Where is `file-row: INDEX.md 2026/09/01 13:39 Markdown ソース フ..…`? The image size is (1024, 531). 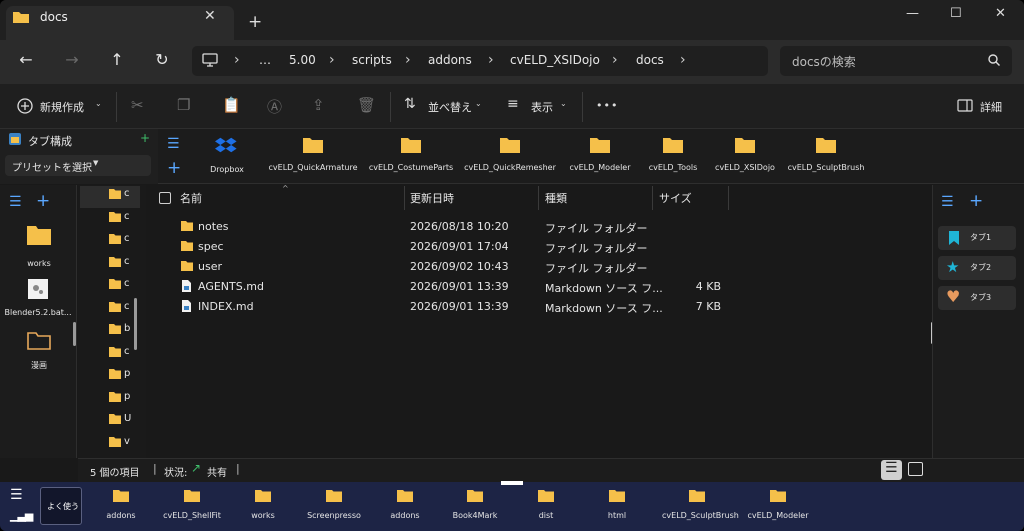
file-row: INDEX.md 2026/09/01 13:39 Markdown ソース フ..… is located at coordinates (539, 308).